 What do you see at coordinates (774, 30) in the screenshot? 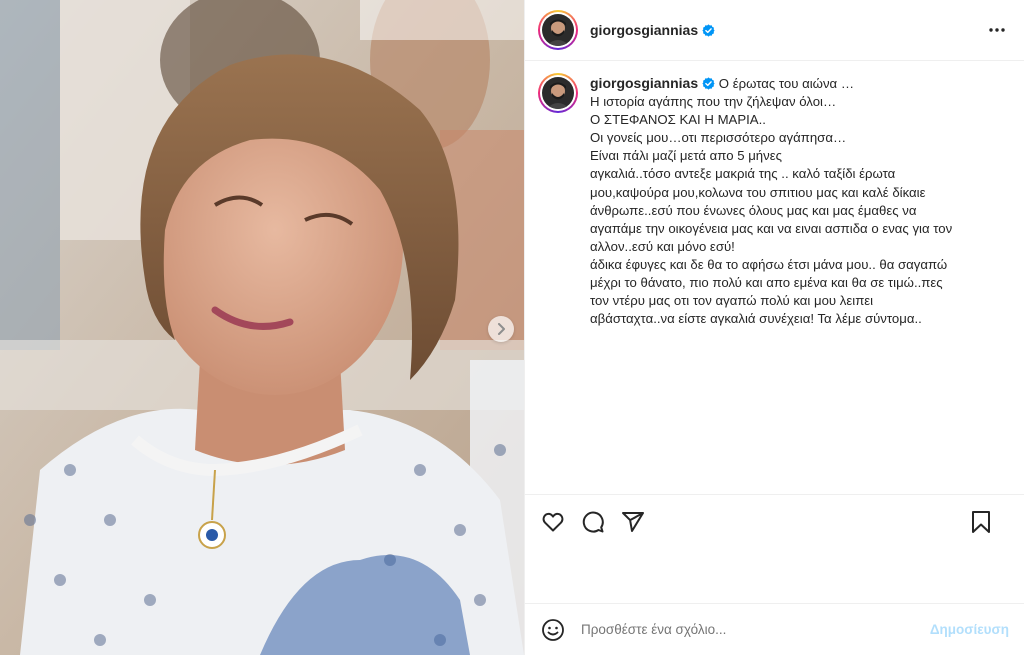
I see `post-header: giorgosgiannias` at bounding box center [774, 30].